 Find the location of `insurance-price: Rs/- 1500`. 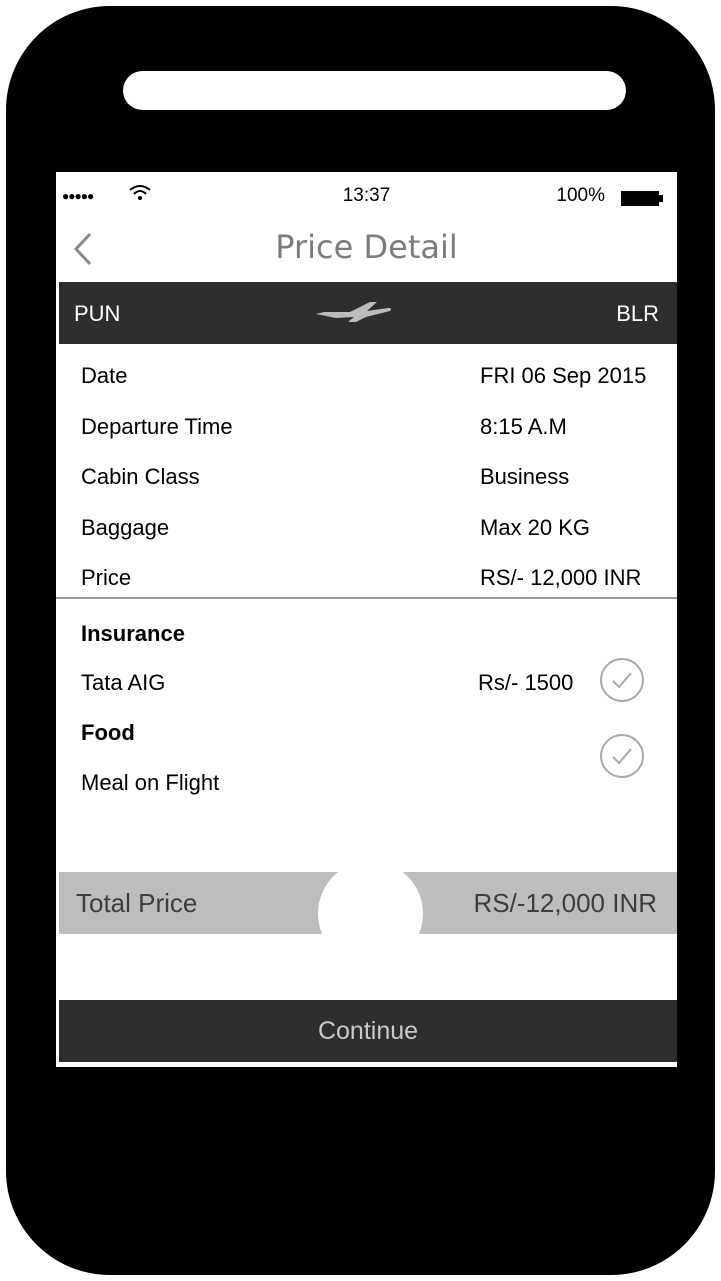

insurance-price: Rs/- 1500 is located at coordinates (526, 682).